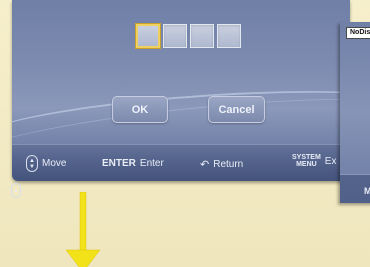 The image size is (370, 267). Describe the element at coordinates (236, 109) in the screenshot. I see `cancel-button: Cancel` at that location.